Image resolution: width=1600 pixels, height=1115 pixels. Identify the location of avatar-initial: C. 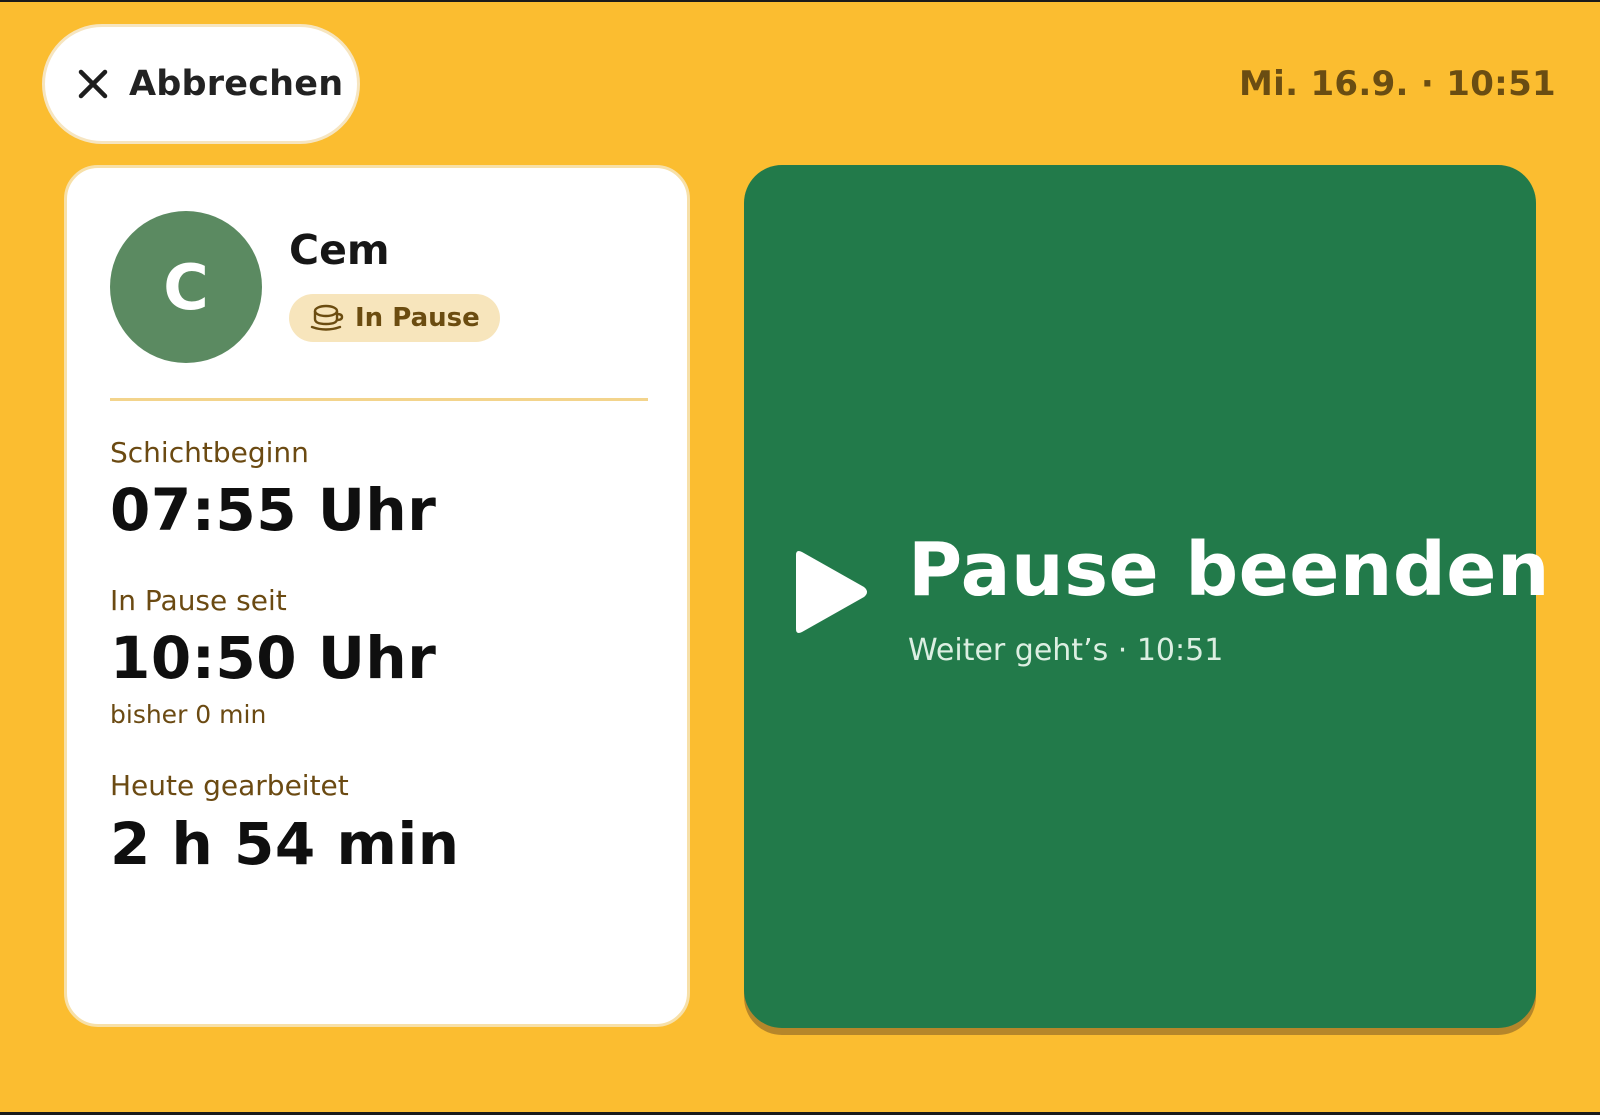
(186, 287).